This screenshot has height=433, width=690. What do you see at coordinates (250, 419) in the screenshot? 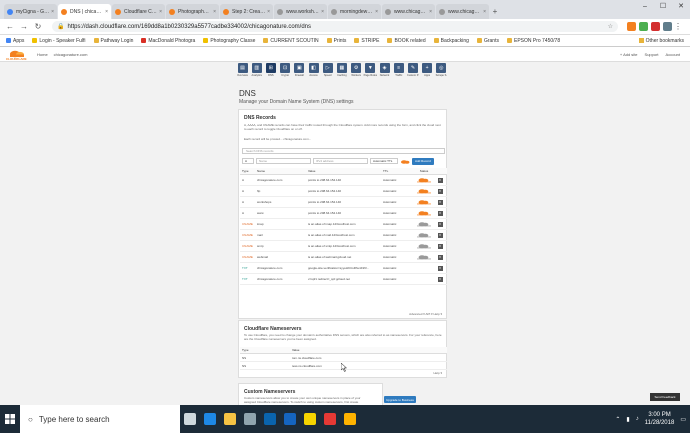
I see `store-icon` at bounding box center [250, 419].